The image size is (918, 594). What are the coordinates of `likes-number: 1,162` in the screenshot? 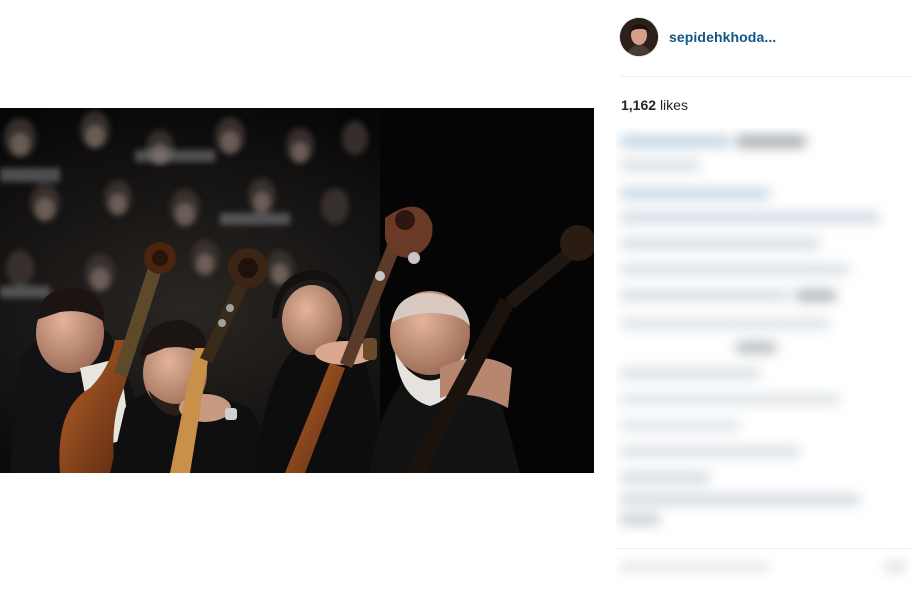 It's located at (639, 105).